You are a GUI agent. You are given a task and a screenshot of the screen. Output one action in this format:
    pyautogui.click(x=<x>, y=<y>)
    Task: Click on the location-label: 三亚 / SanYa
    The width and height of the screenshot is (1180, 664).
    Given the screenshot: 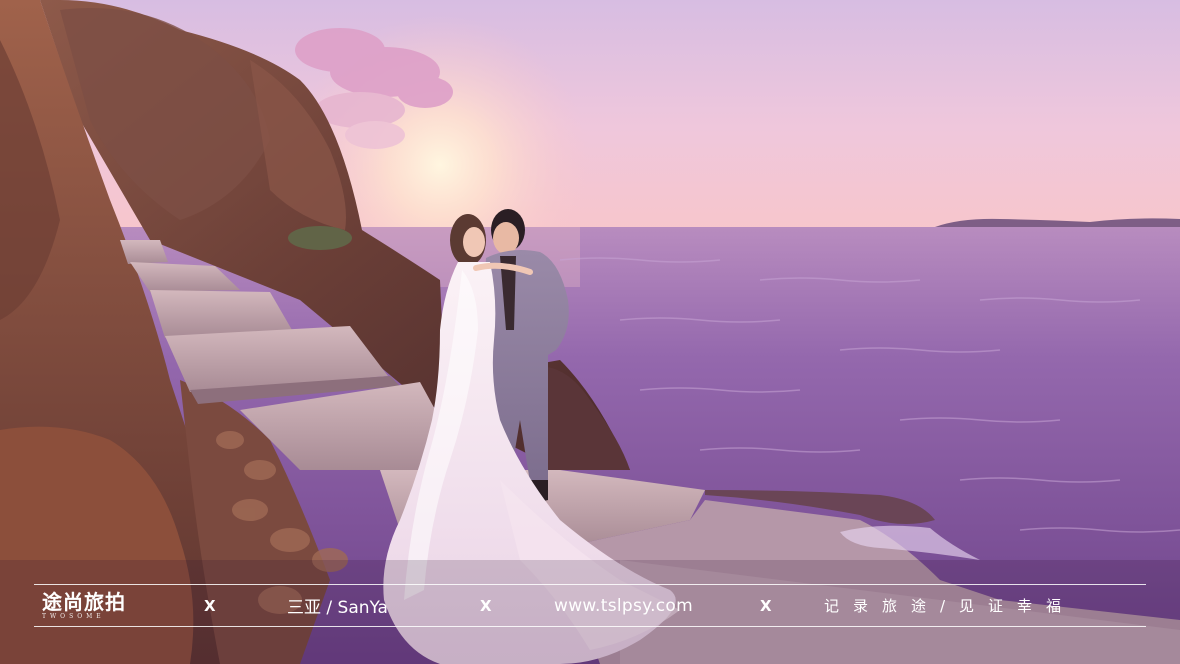 What is the action you would take?
    pyautogui.click(x=337, y=608)
    